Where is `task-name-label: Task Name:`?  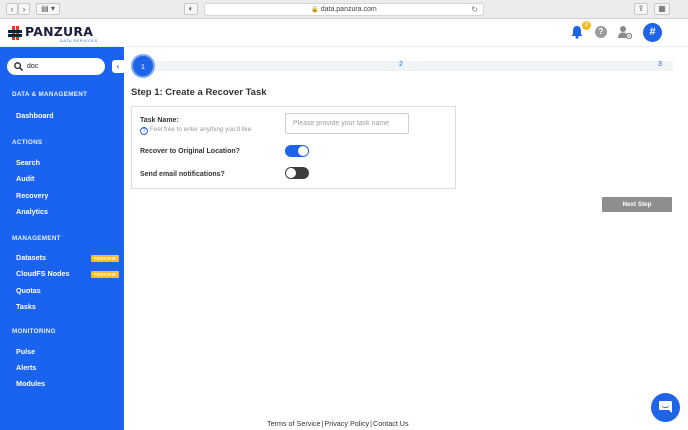
task-name-label: Task Name: is located at coordinates (159, 120).